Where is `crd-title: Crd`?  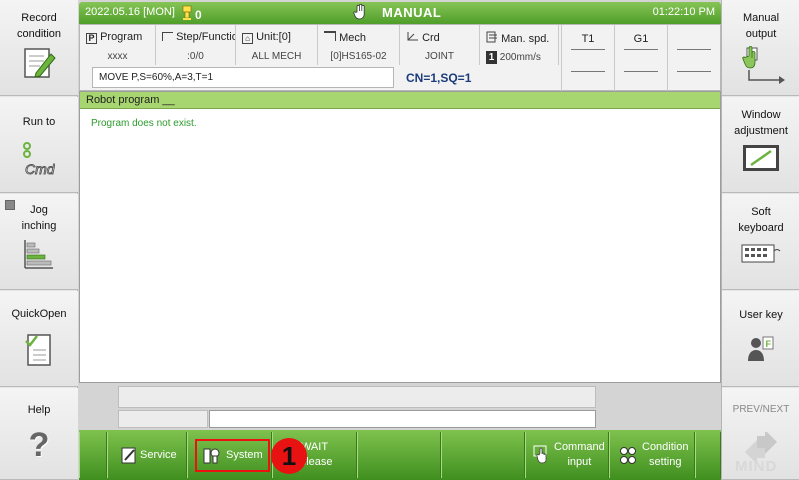
crd-title: Crd is located at coordinates (423, 37).